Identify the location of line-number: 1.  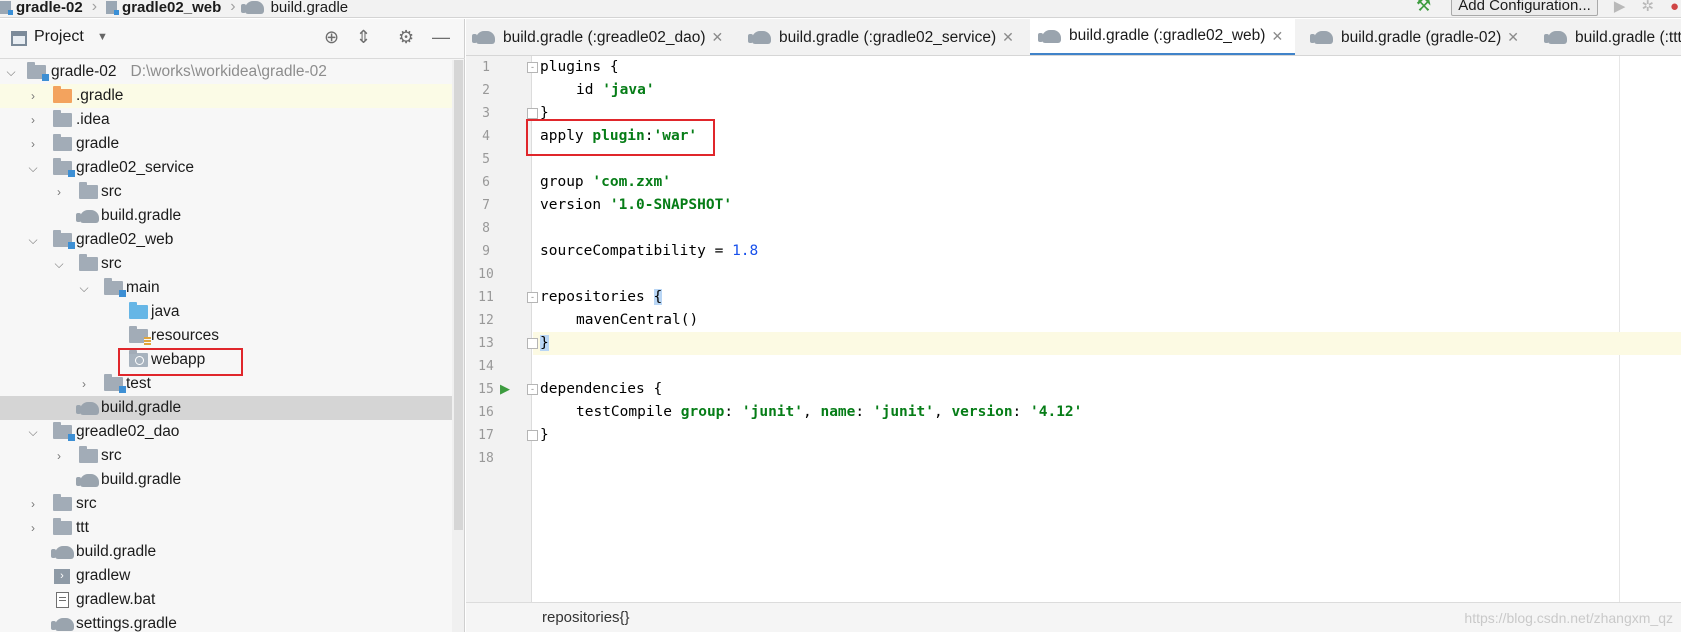
(486, 67).